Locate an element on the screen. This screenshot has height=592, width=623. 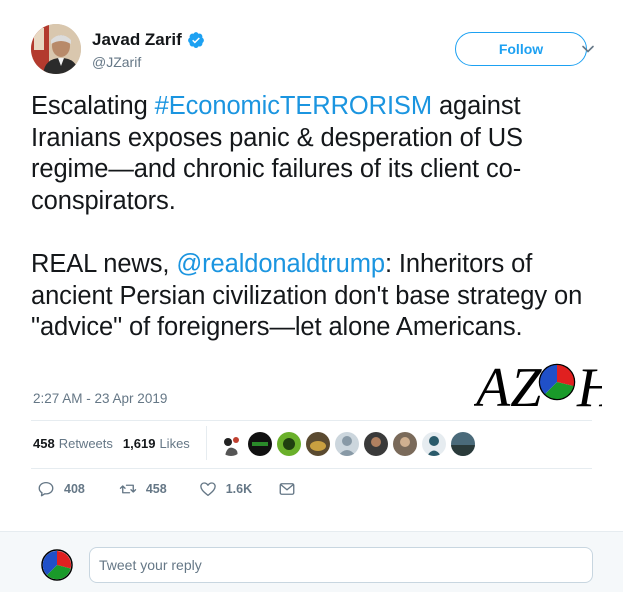
like-action: 1.6K is located at coordinates (225, 489).